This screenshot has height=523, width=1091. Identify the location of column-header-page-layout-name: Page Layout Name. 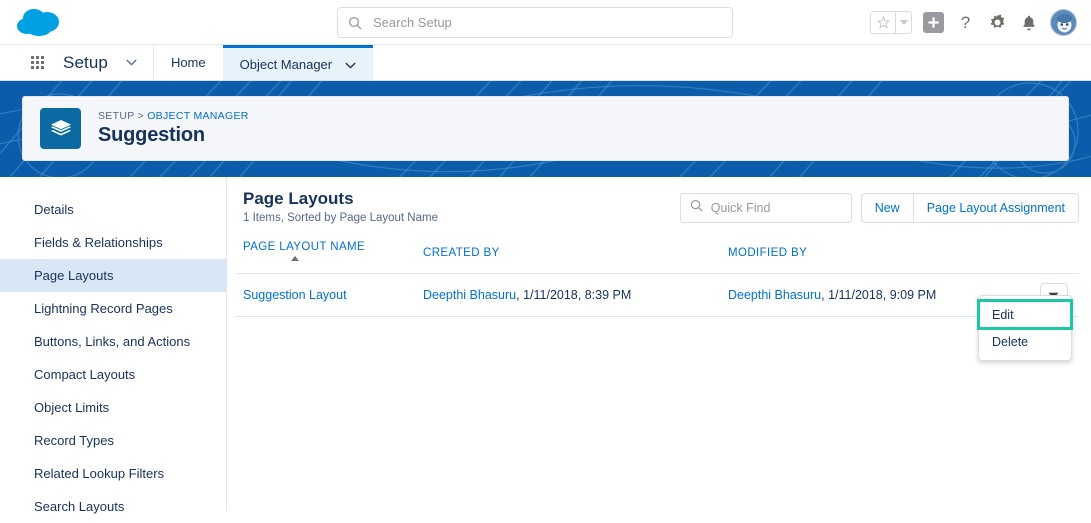
(326, 254).